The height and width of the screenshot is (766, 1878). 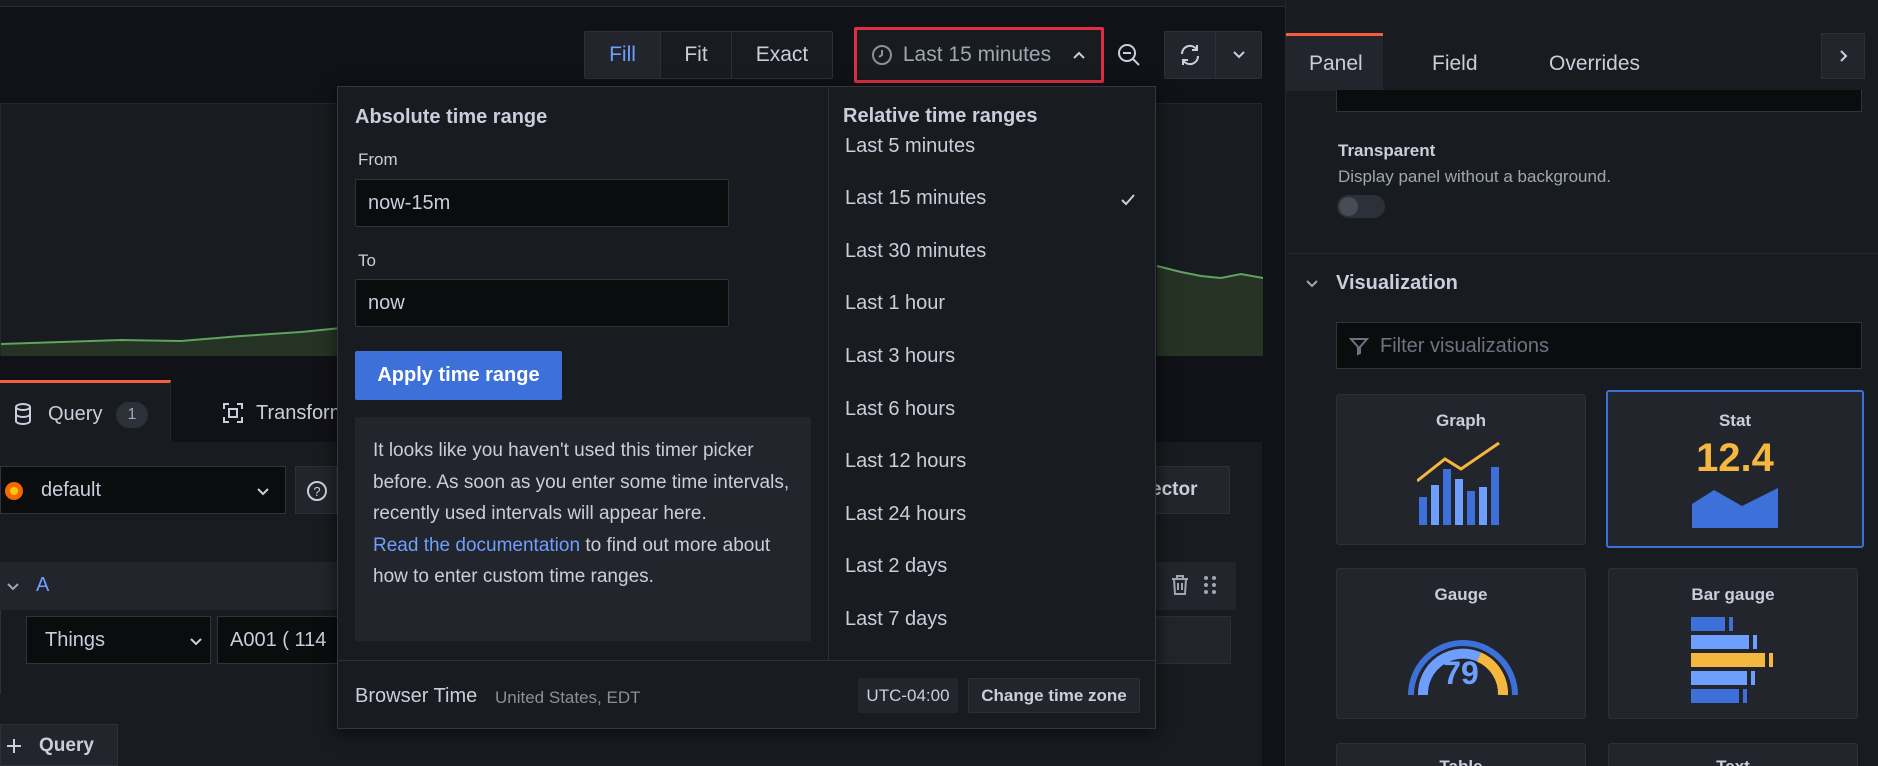 I want to click on from-value: now-15m, so click(x=409, y=202).